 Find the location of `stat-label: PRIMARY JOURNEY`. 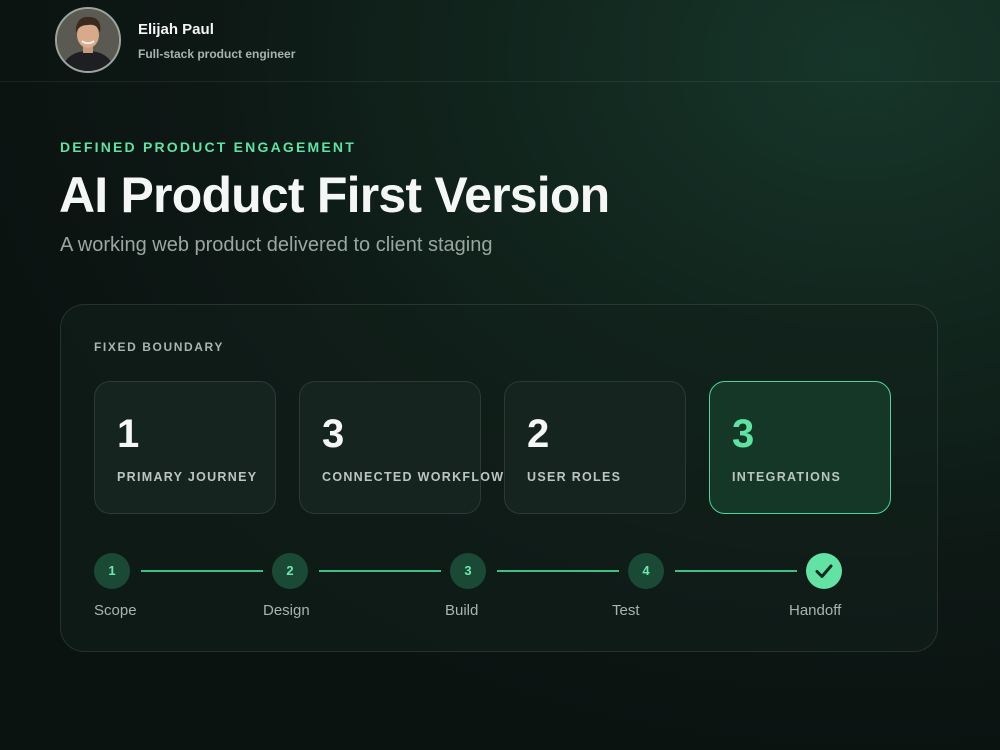

stat-label: PRIMARY JOURNEY is located at coordinates (187, 477).